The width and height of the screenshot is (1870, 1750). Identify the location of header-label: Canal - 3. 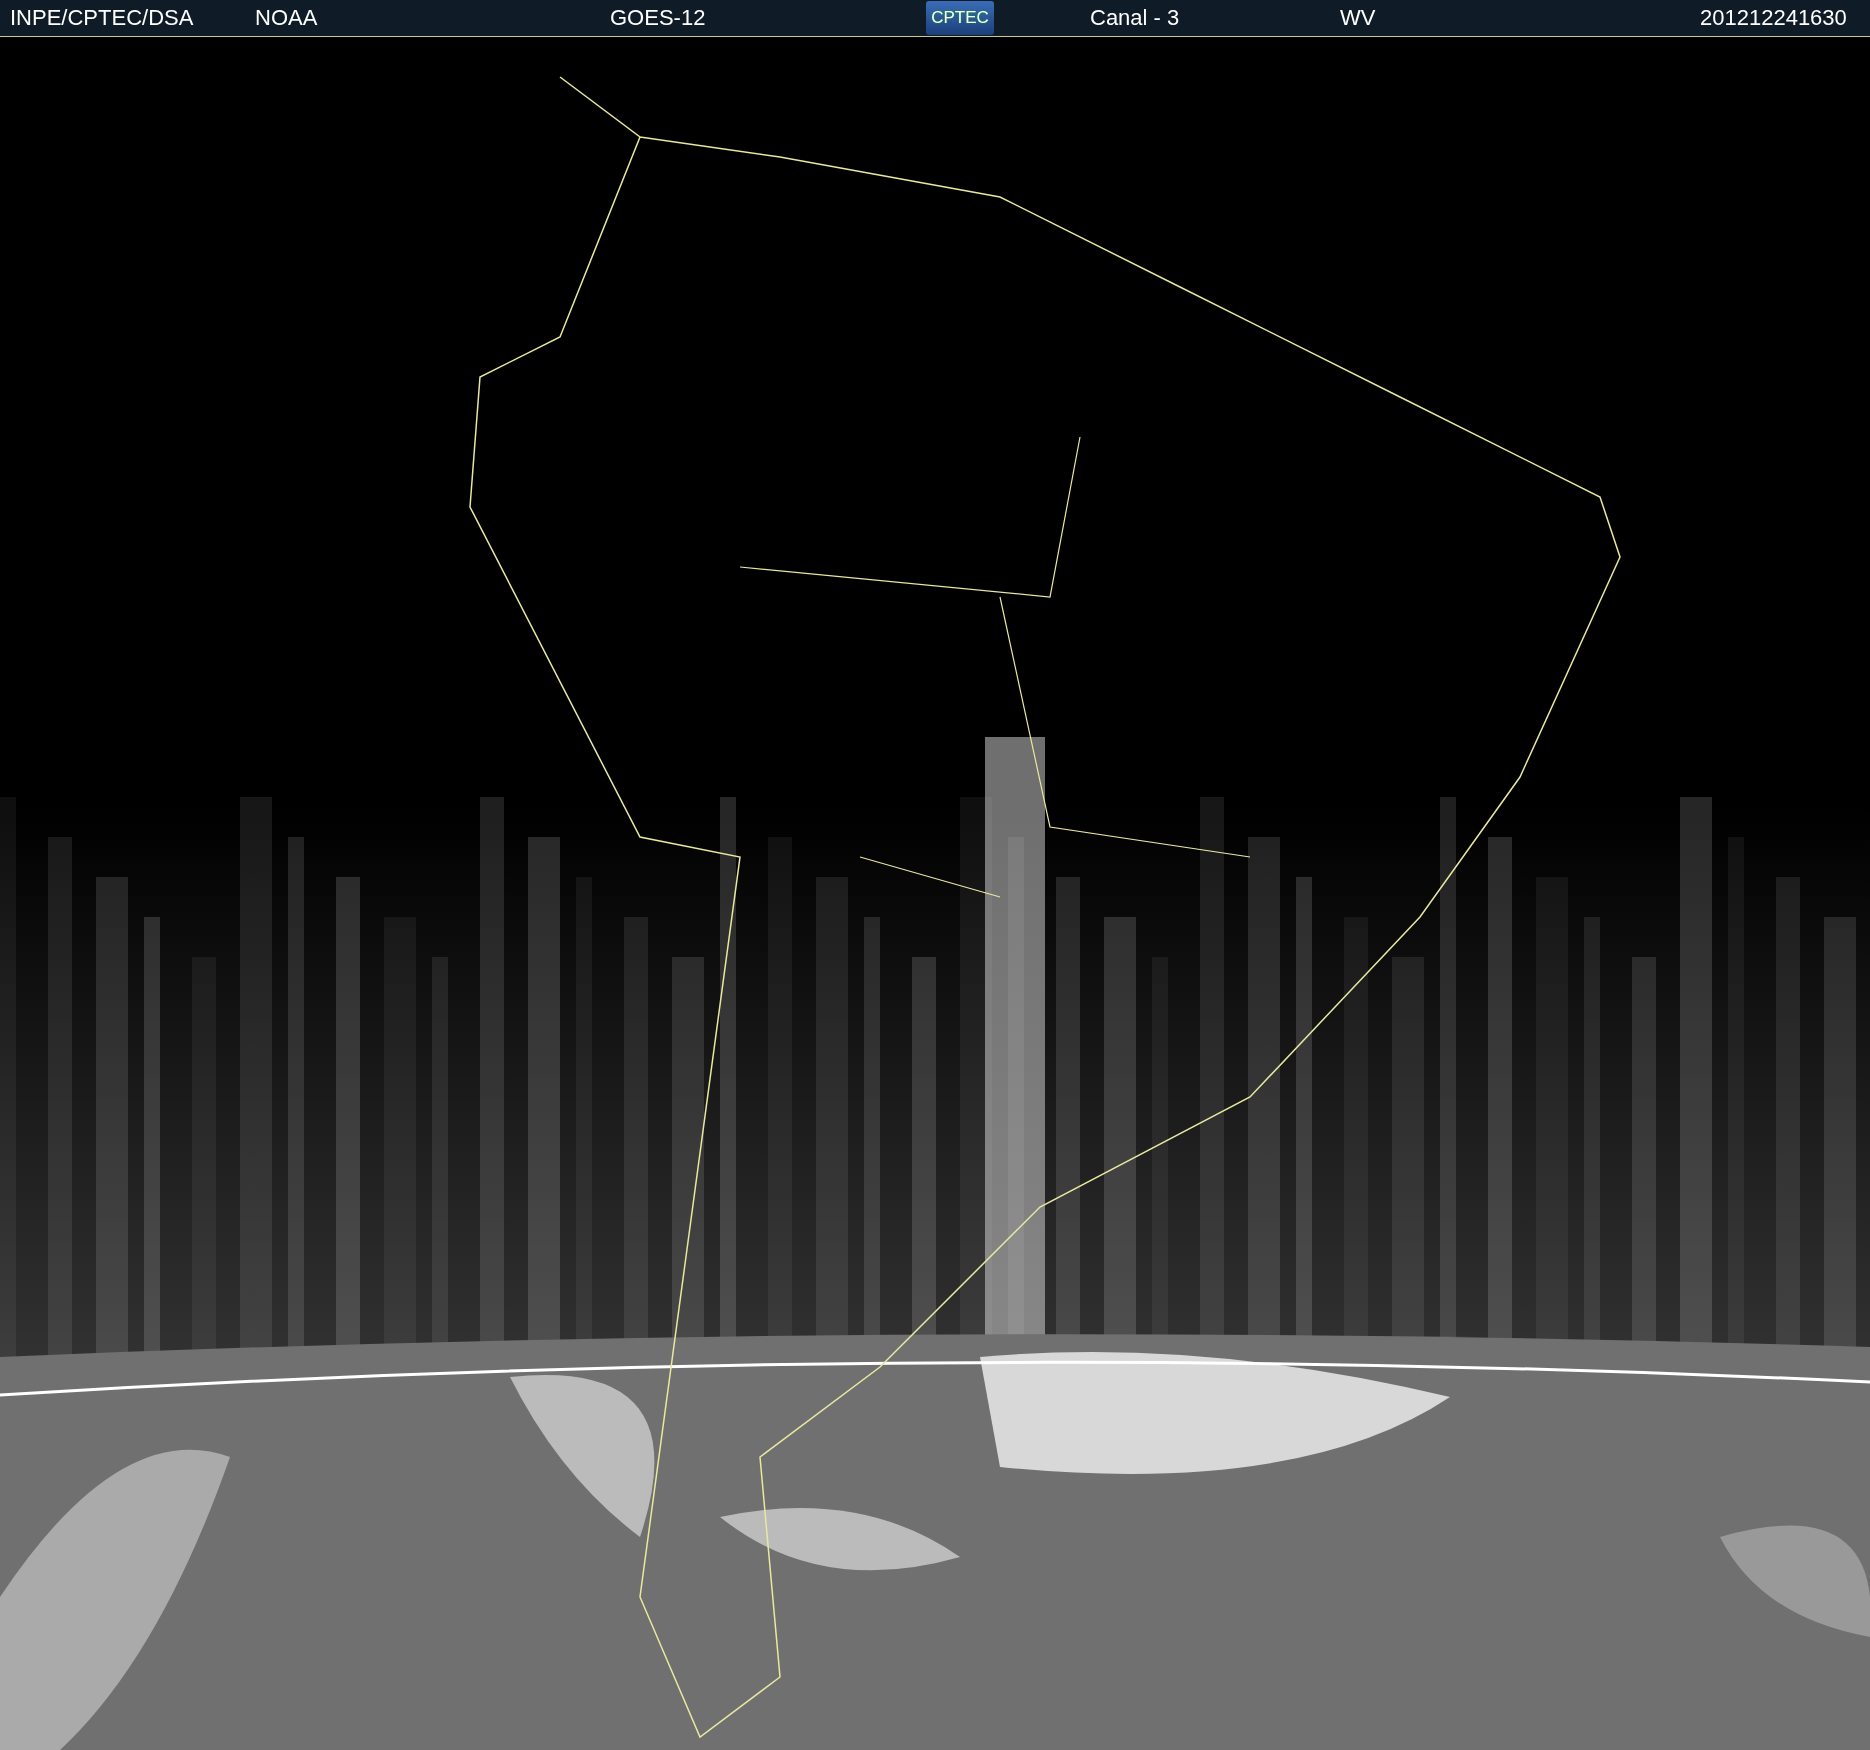
(1135, 18).